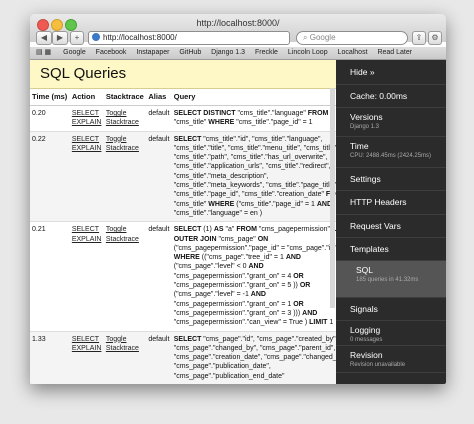 The width and height of the screenshot is (474, 424). What do you see at coordinates (50, 176) in the screenshot?
I see `query-time: 0.22` at bounding box center [50, 176].